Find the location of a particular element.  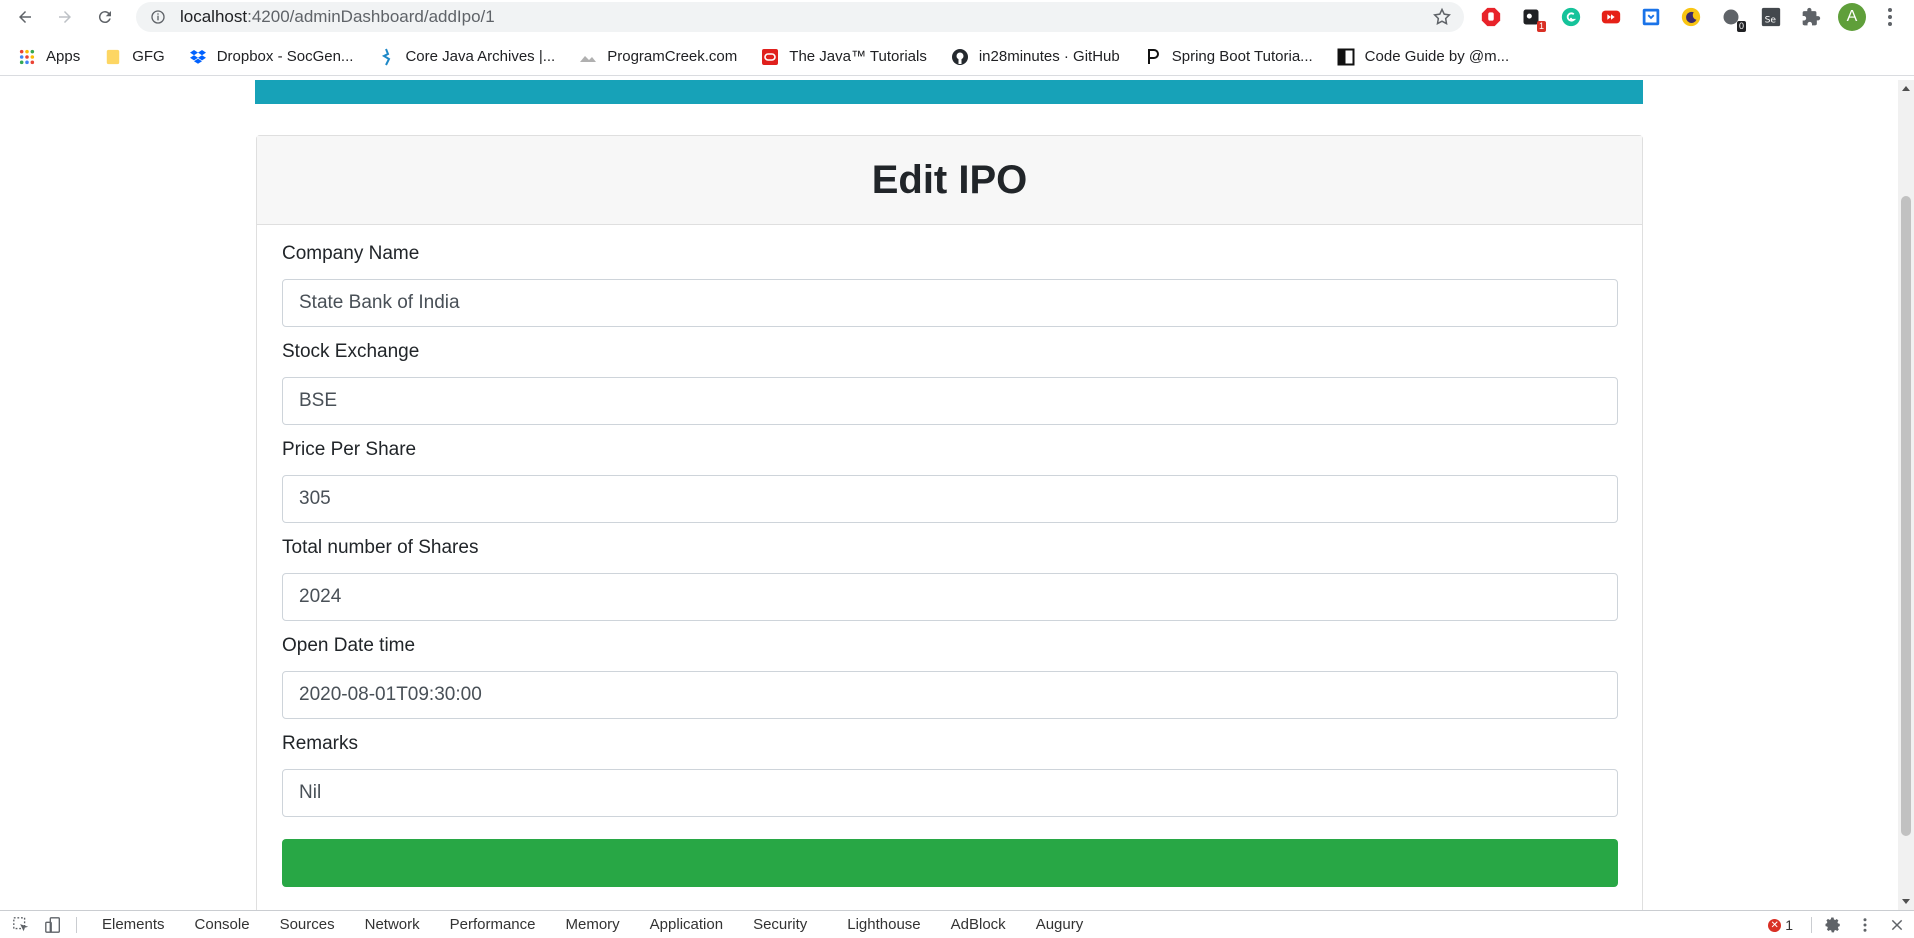

page-title: Edit IPO is located at coordinates (949, 179).